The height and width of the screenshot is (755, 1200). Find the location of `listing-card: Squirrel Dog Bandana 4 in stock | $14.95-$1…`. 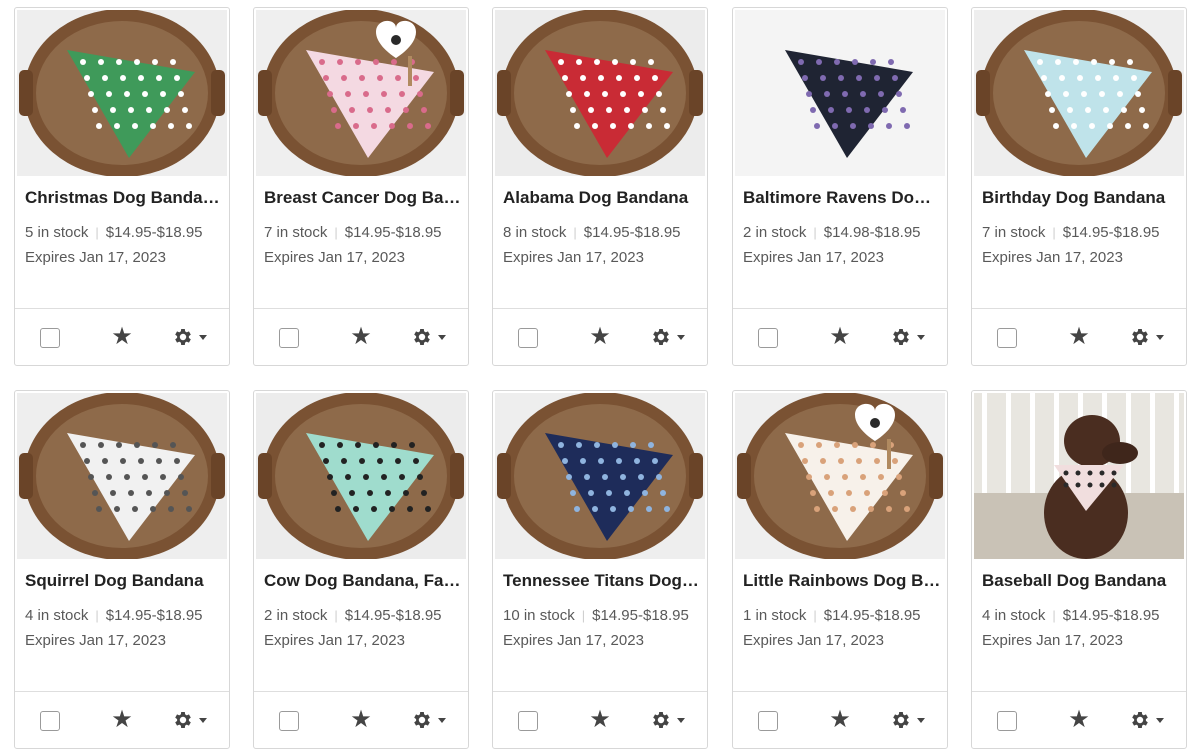

listing-card: Squirrel Dog Bandana 4 in stock | $14.95-$1… is located at coordinates (122, 569).